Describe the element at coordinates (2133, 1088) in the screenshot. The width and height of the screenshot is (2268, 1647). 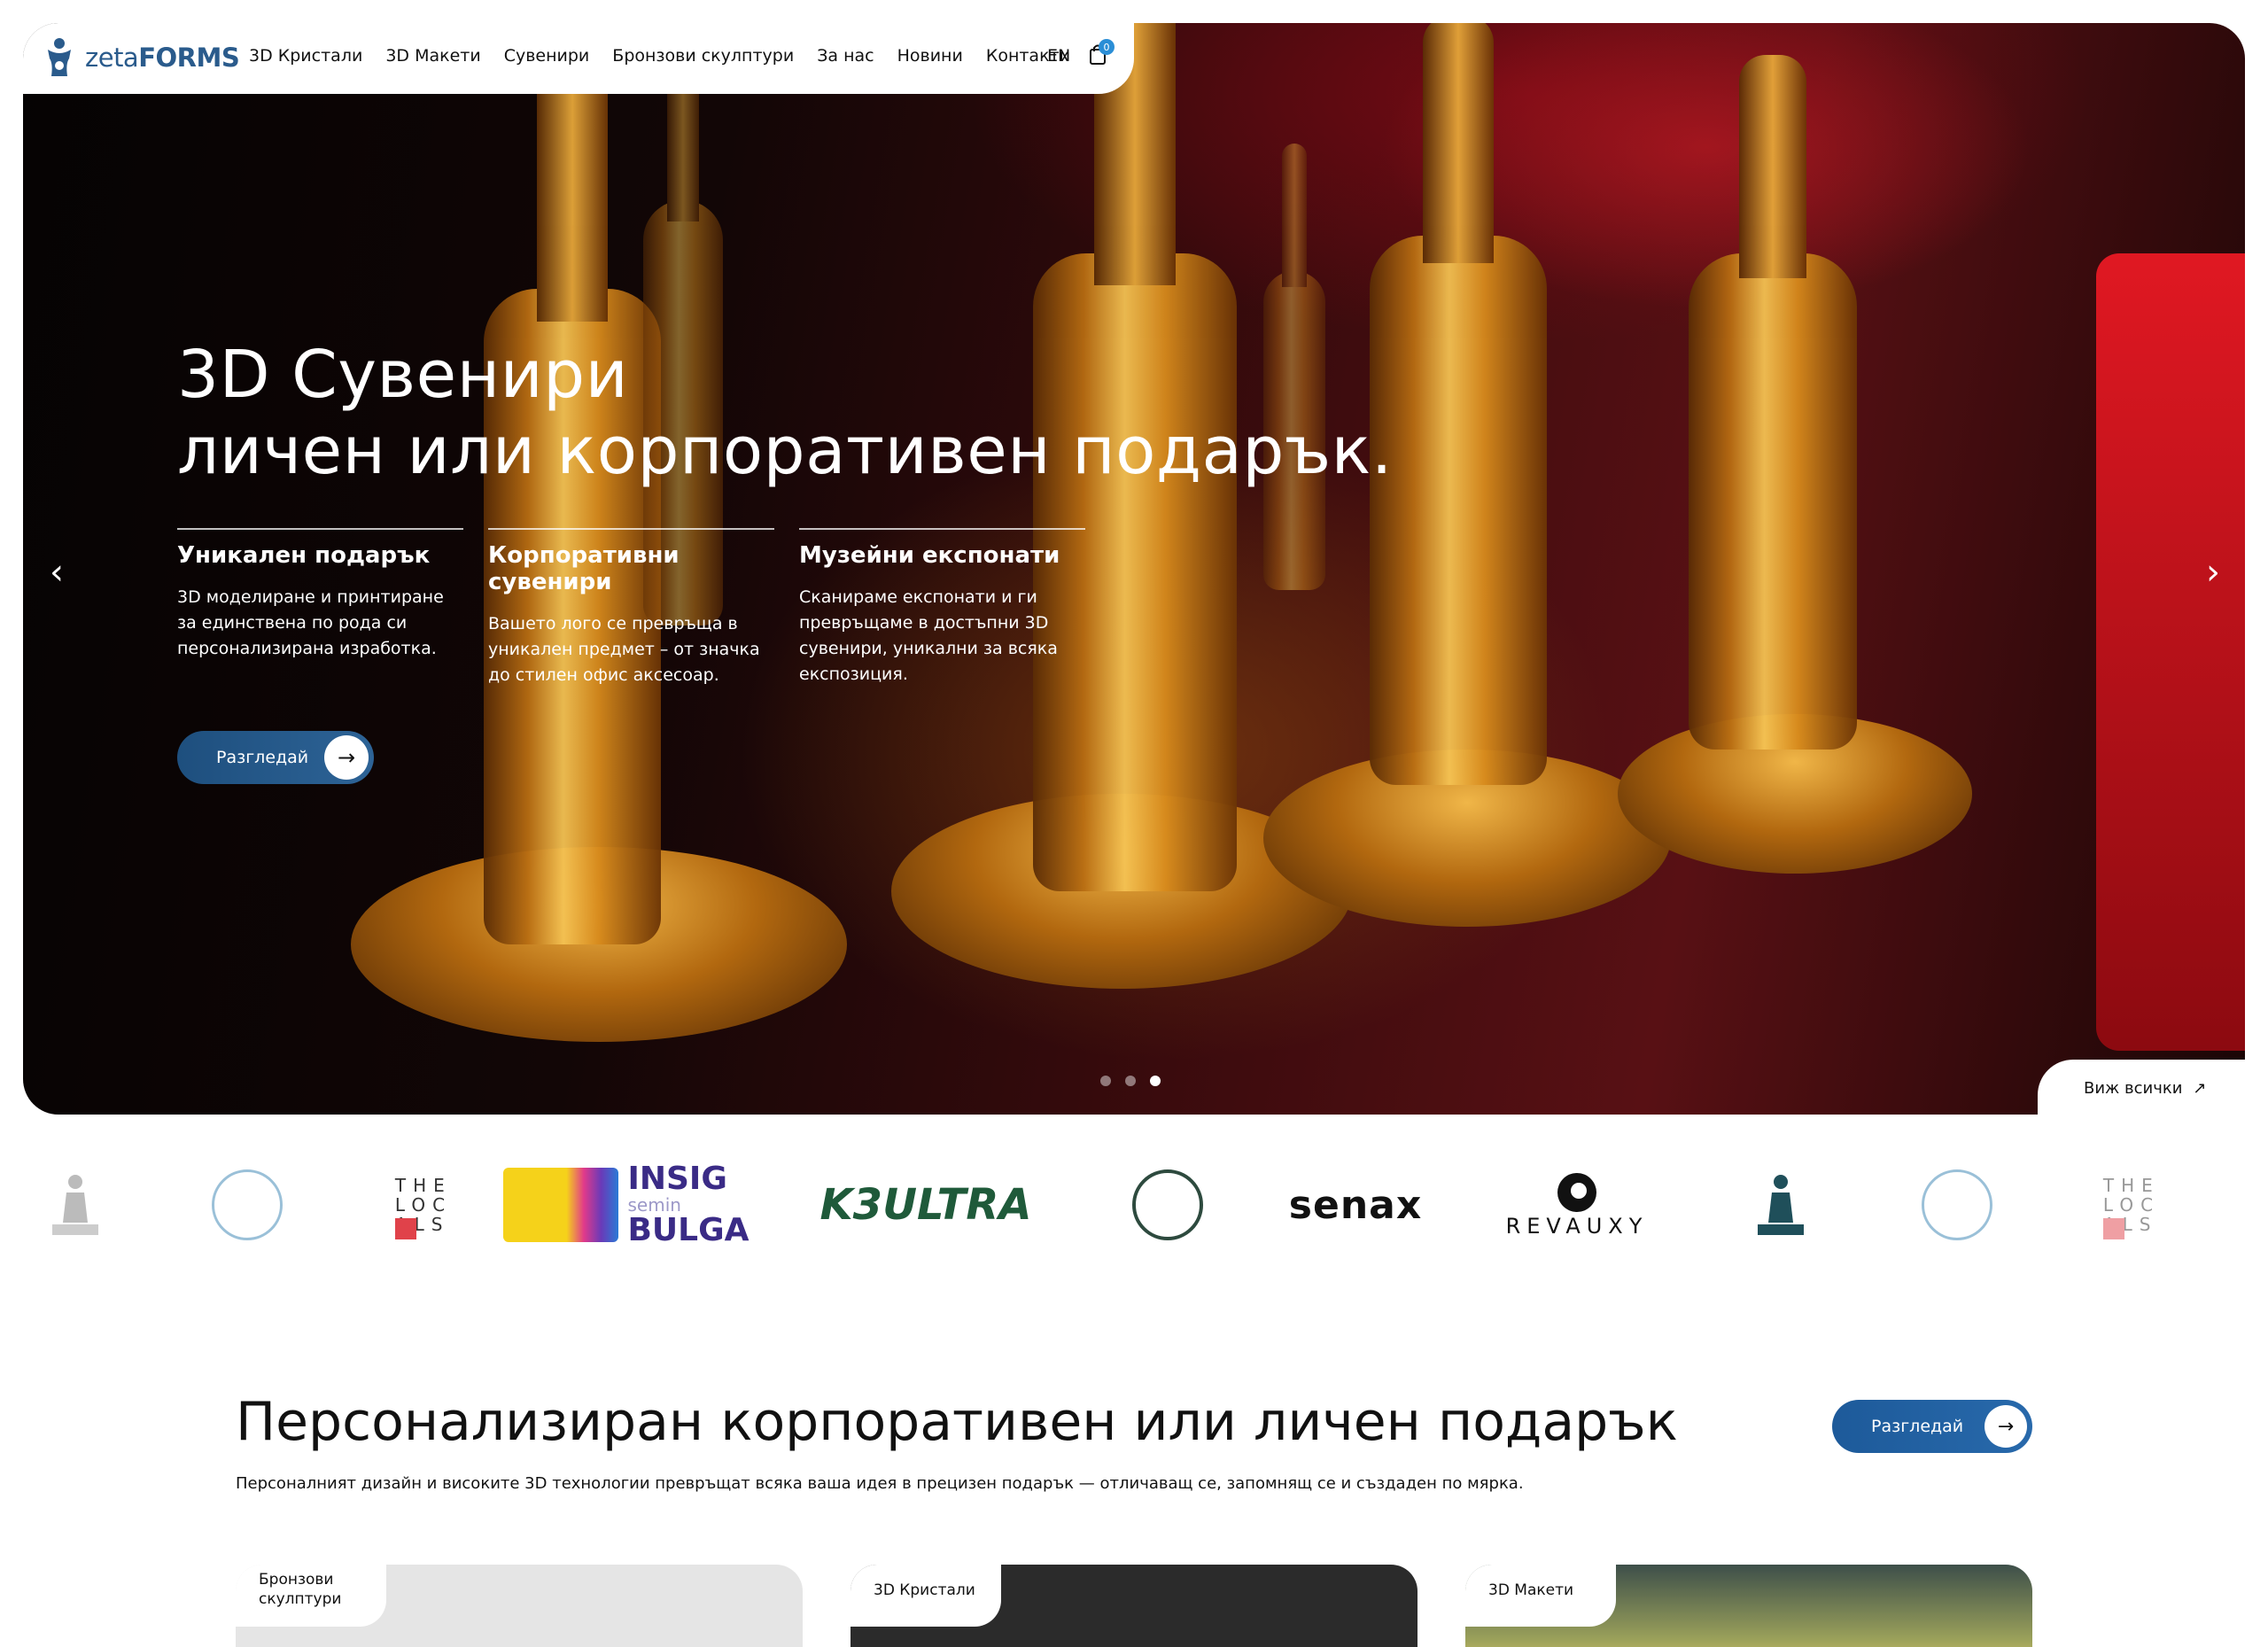
I see `view-all-label: Виж всички` at that location.